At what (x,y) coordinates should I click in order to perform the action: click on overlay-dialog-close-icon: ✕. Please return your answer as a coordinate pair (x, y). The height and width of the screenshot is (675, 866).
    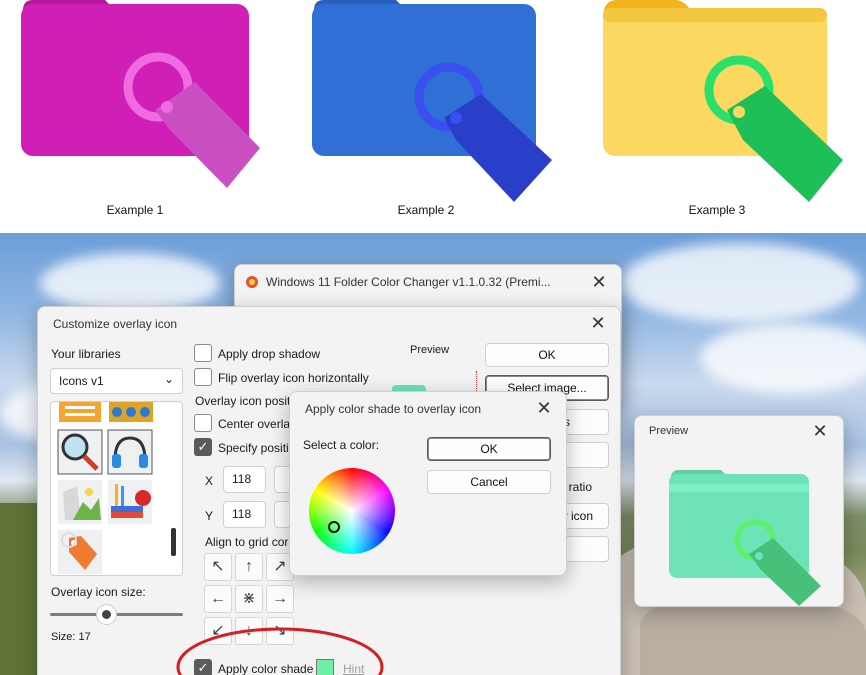
    Looking at the image, I should click on (598, 323).